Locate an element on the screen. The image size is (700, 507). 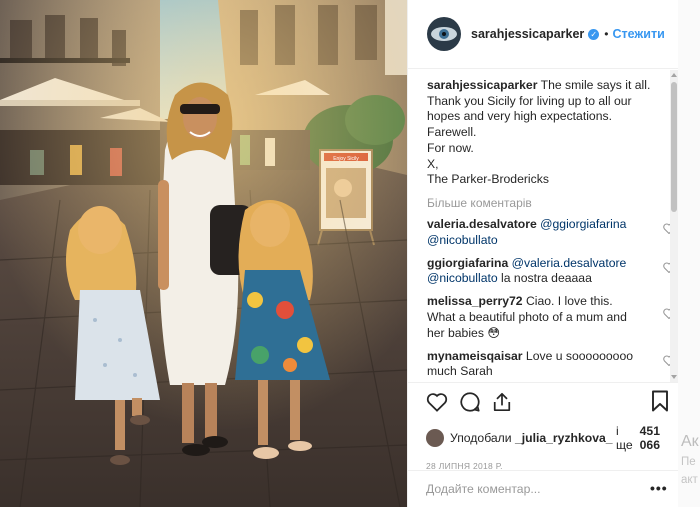
comment-mention: @valeria.desalvatore is located at coordinates (569, 263).